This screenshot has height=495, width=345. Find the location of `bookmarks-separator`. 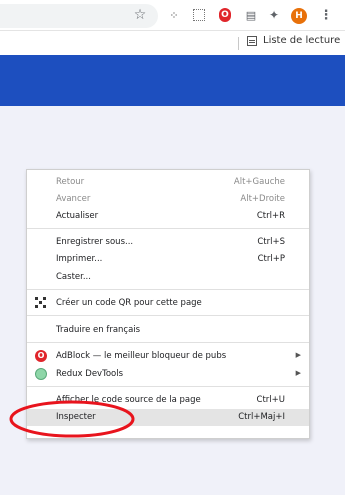

bookmarks-separator is located at coordinates (238, 43).